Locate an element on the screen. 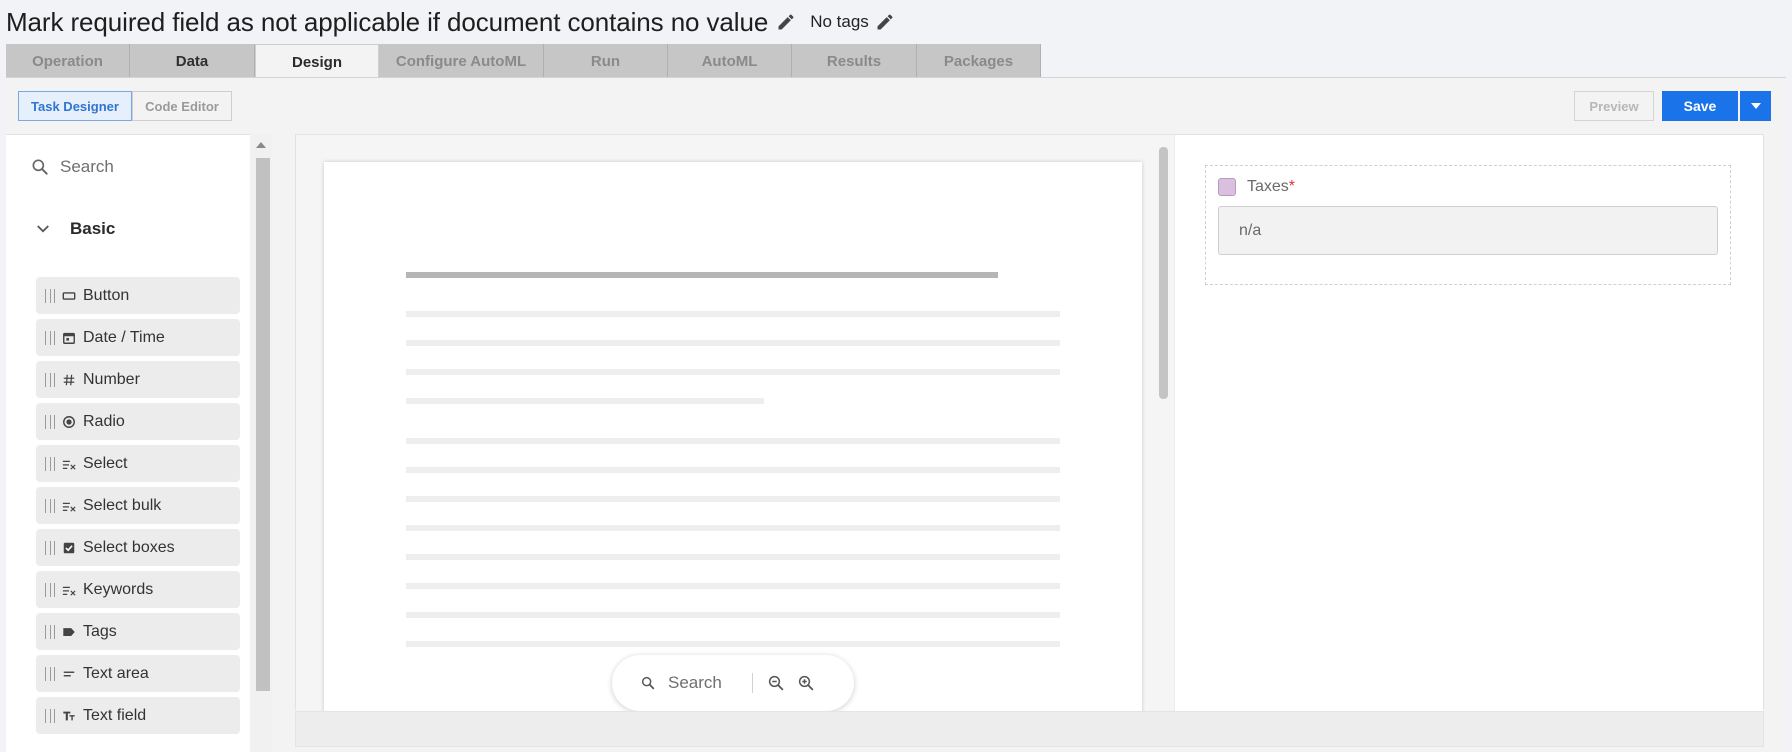 Image resolution: width=1792 pixels, height=752 pixels. zoom-in-icon is located at coordinates (806, 683).